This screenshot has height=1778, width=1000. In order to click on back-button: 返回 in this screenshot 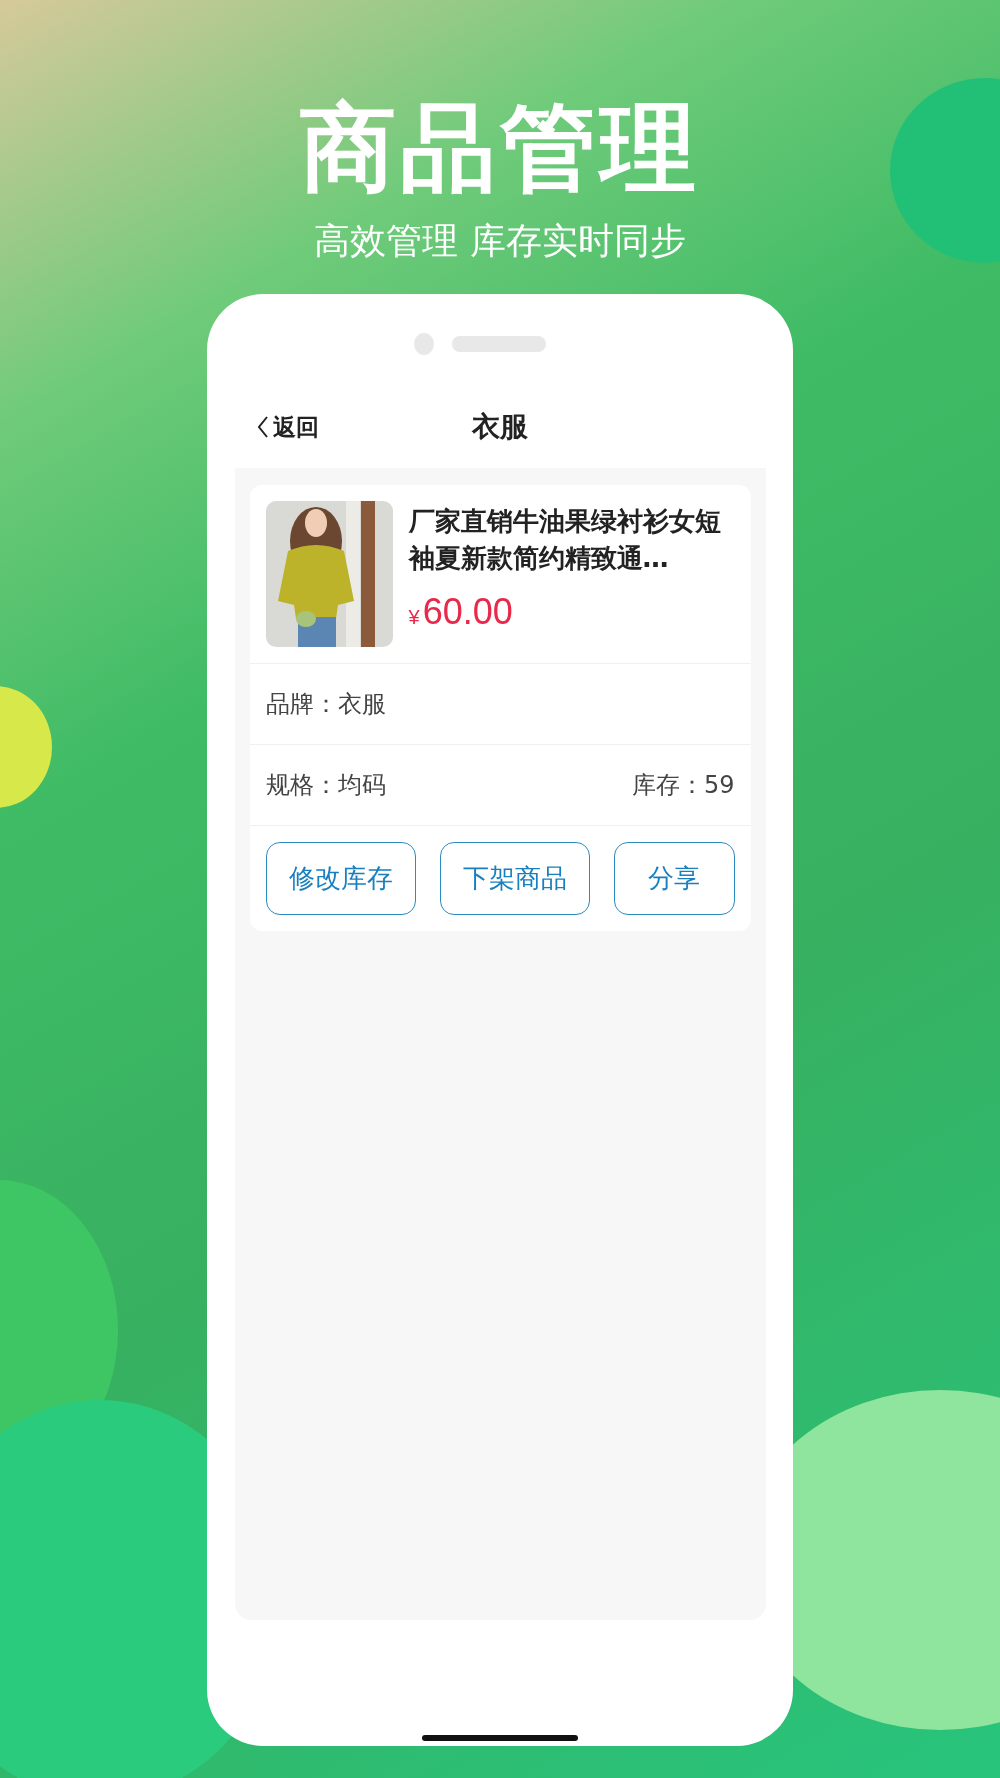, I will do `click(288, 427)`.